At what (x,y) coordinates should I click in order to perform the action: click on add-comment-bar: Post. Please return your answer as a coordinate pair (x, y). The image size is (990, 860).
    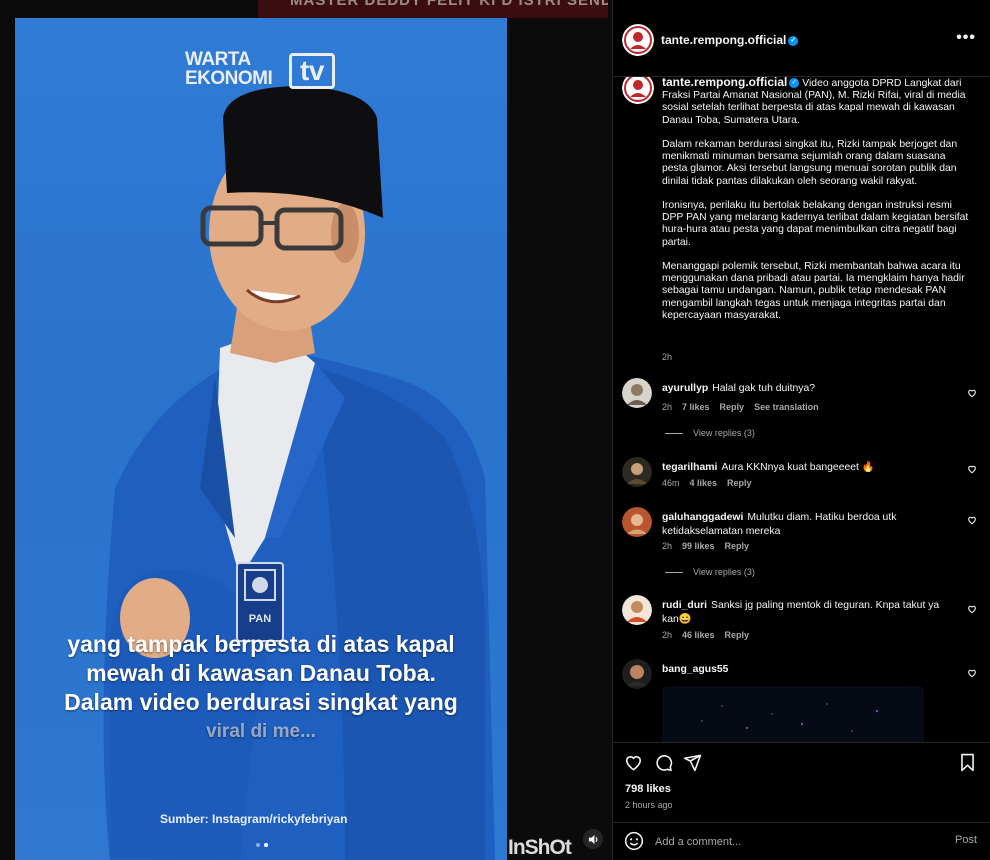
    Looking at the image, I should click on (801, 841).